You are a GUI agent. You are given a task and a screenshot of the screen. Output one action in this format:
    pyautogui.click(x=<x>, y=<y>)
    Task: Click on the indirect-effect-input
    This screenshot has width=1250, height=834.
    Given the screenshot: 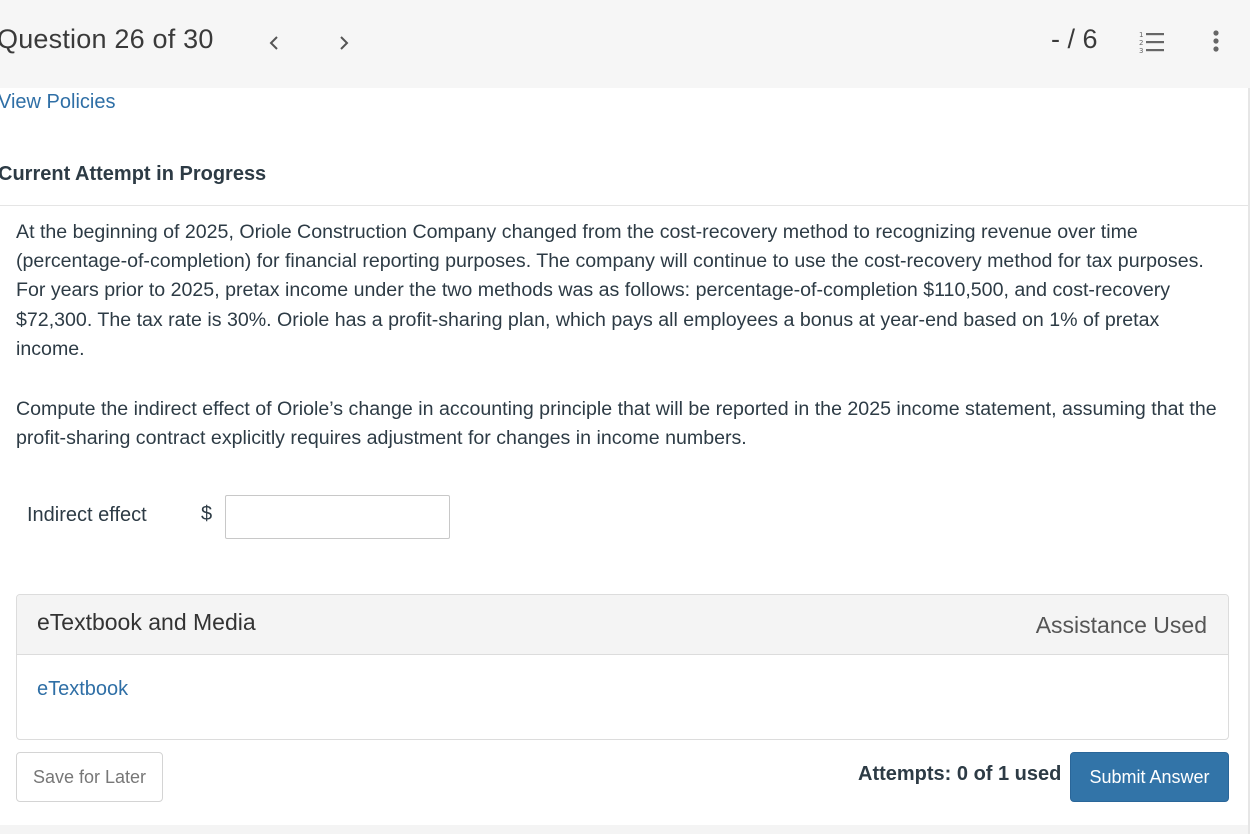 What is the action you would take?
    pyautogui.click(x=337, y=517)
    